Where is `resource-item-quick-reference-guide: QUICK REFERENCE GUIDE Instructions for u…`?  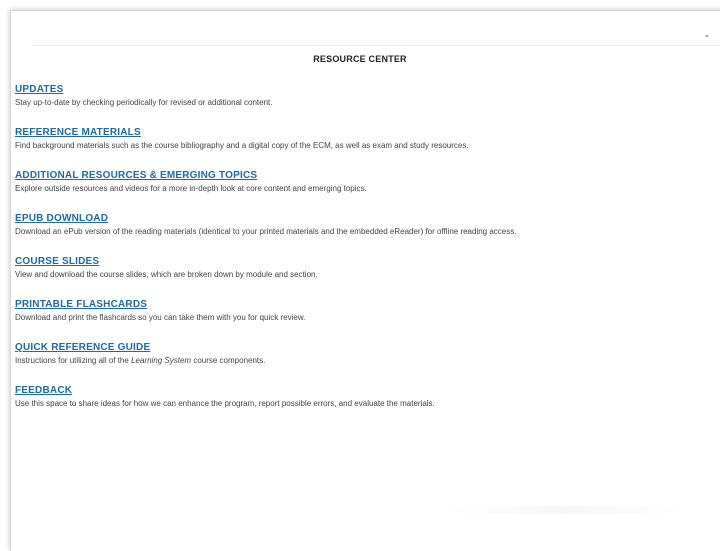
resource-item-quick-reference-guide: QUICK REFERENCE GUIDE Instructions for u… is located at coordinates (360, 363).